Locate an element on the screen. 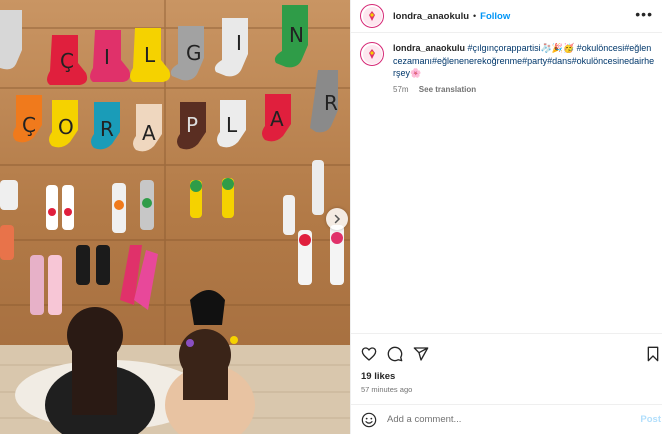  post-header: londra_anaokulu • Follow ••• is located at coordinates (506, 16).